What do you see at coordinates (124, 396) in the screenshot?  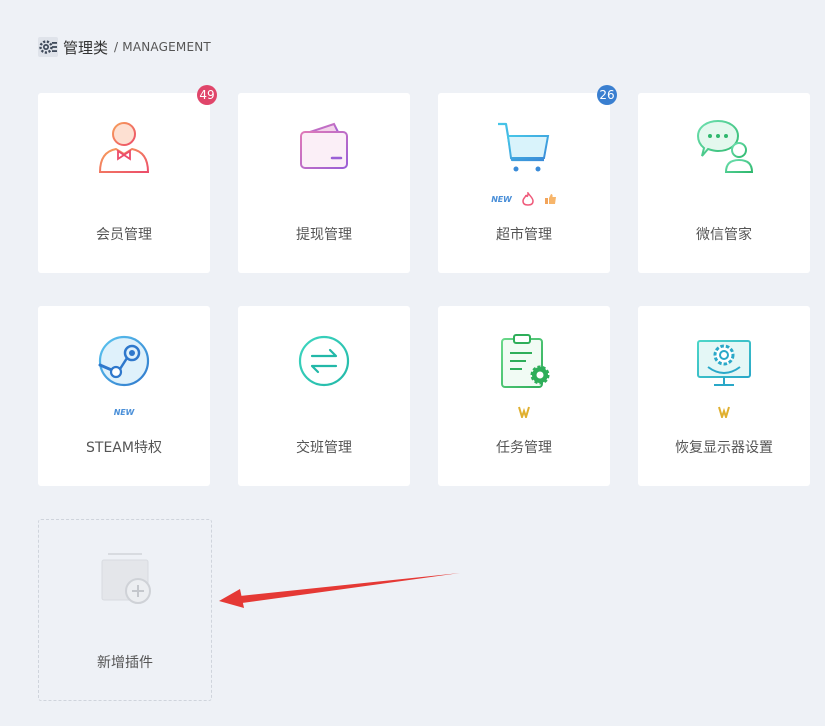 I see `card-steam-privilege: NEW STEAM特权` at bounding box center [124, 396].